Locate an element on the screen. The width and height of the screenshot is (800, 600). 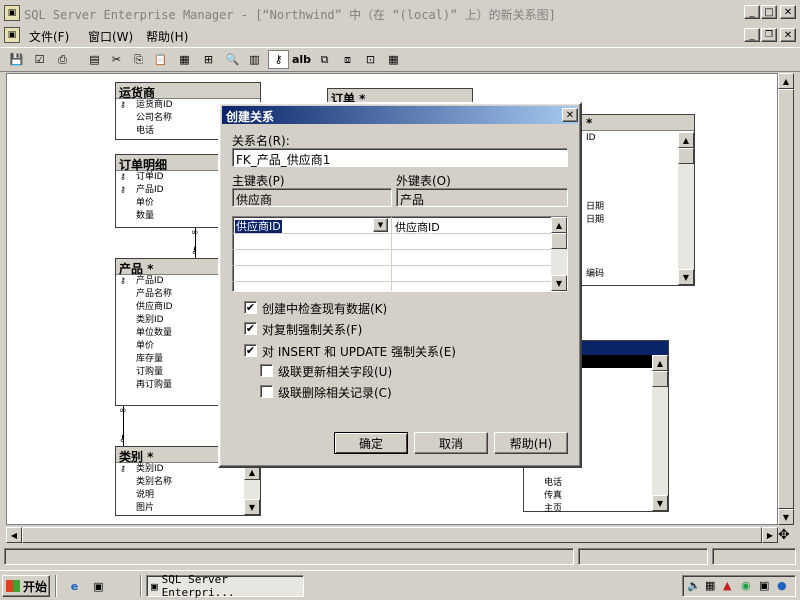
enforce-insert-update-checkbox: ✔ is located at coordinates (250, 350).